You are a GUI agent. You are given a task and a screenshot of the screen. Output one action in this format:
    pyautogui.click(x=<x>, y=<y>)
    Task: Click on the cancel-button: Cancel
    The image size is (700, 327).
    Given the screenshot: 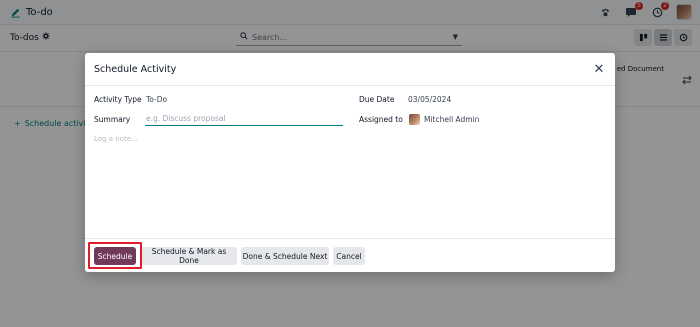 What is the action you would take?
    pyautogui.click(x=349, y=256)
    